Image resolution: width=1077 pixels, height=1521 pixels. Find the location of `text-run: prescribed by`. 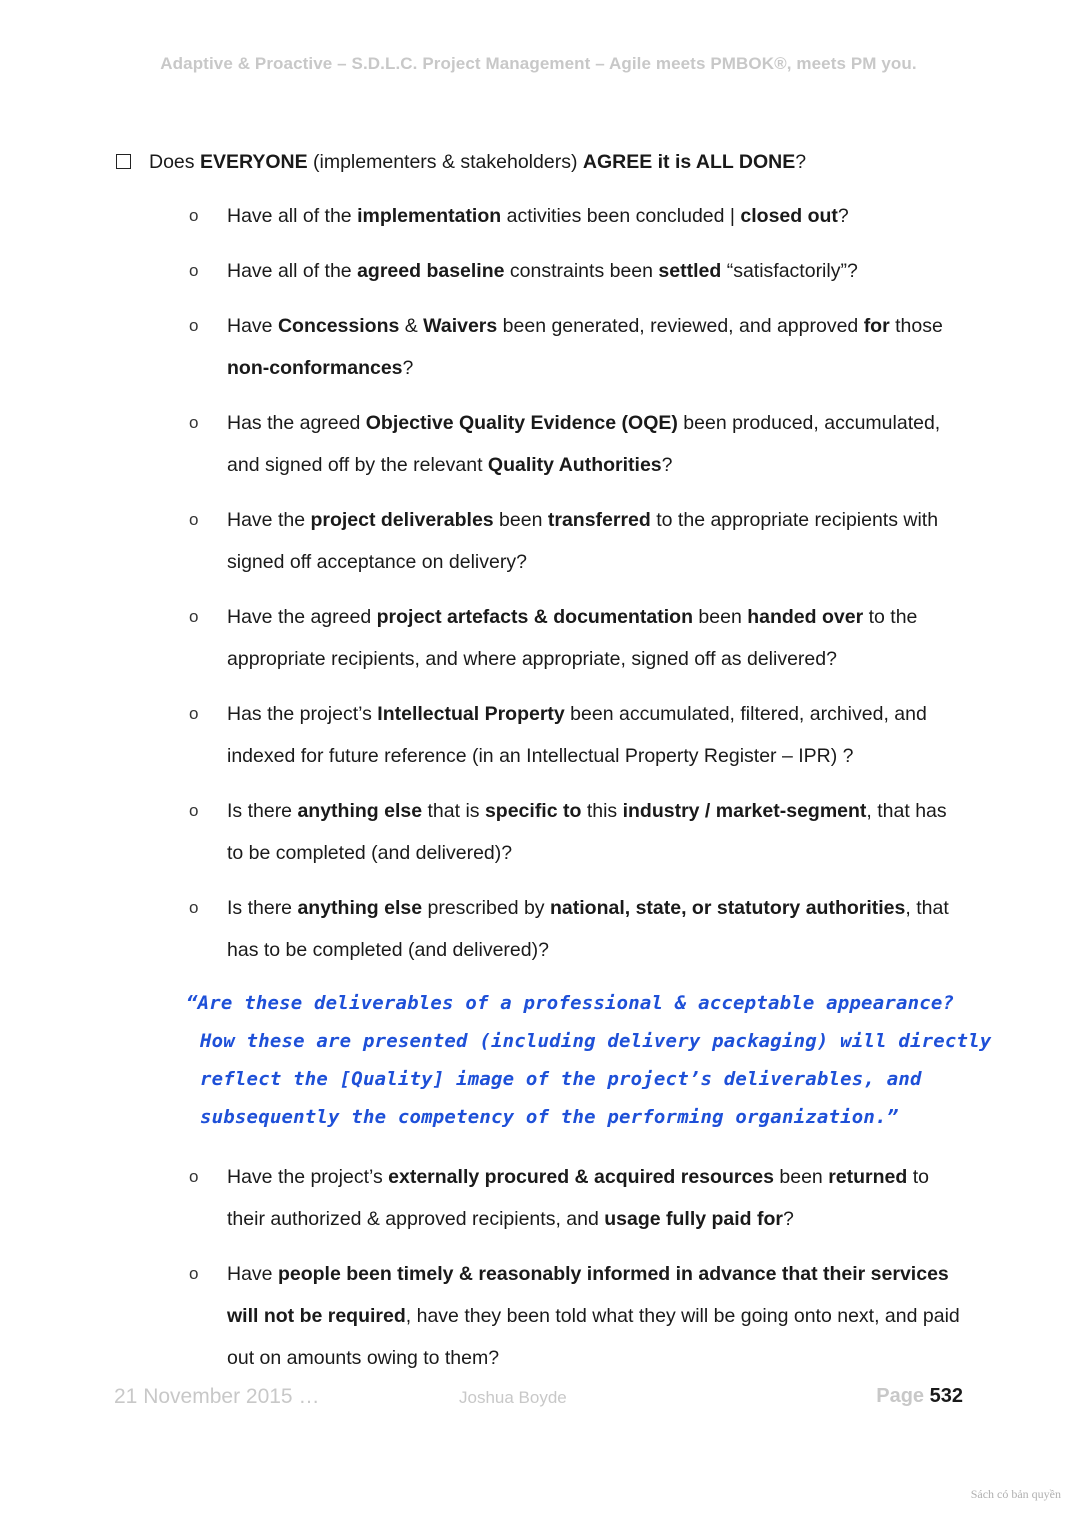

text-run: prescribed by is located at coordinates (486, 908).